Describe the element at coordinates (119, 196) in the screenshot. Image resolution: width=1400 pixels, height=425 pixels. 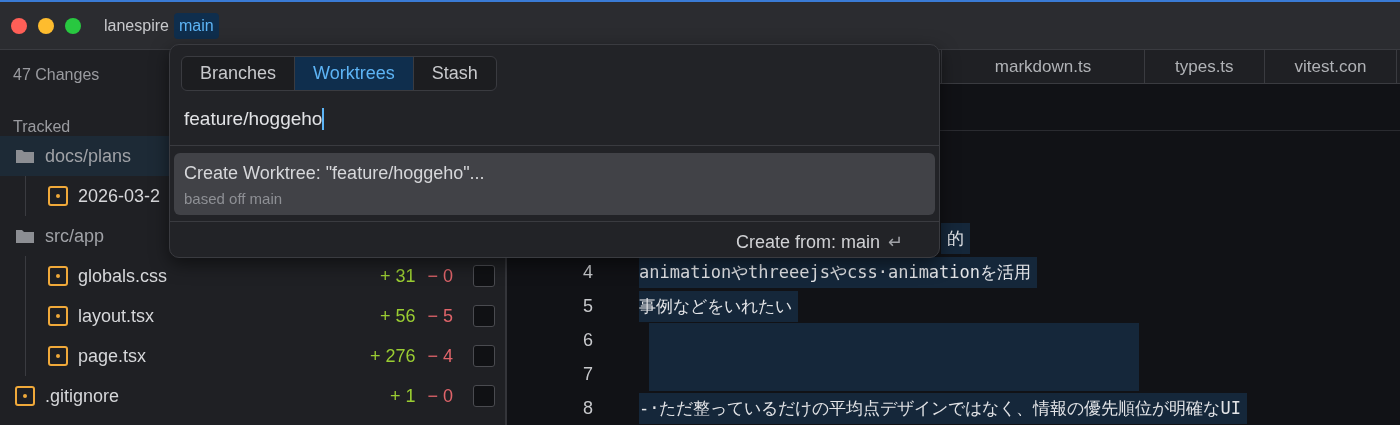
I see `file-name: 2026-03-2` at that location.